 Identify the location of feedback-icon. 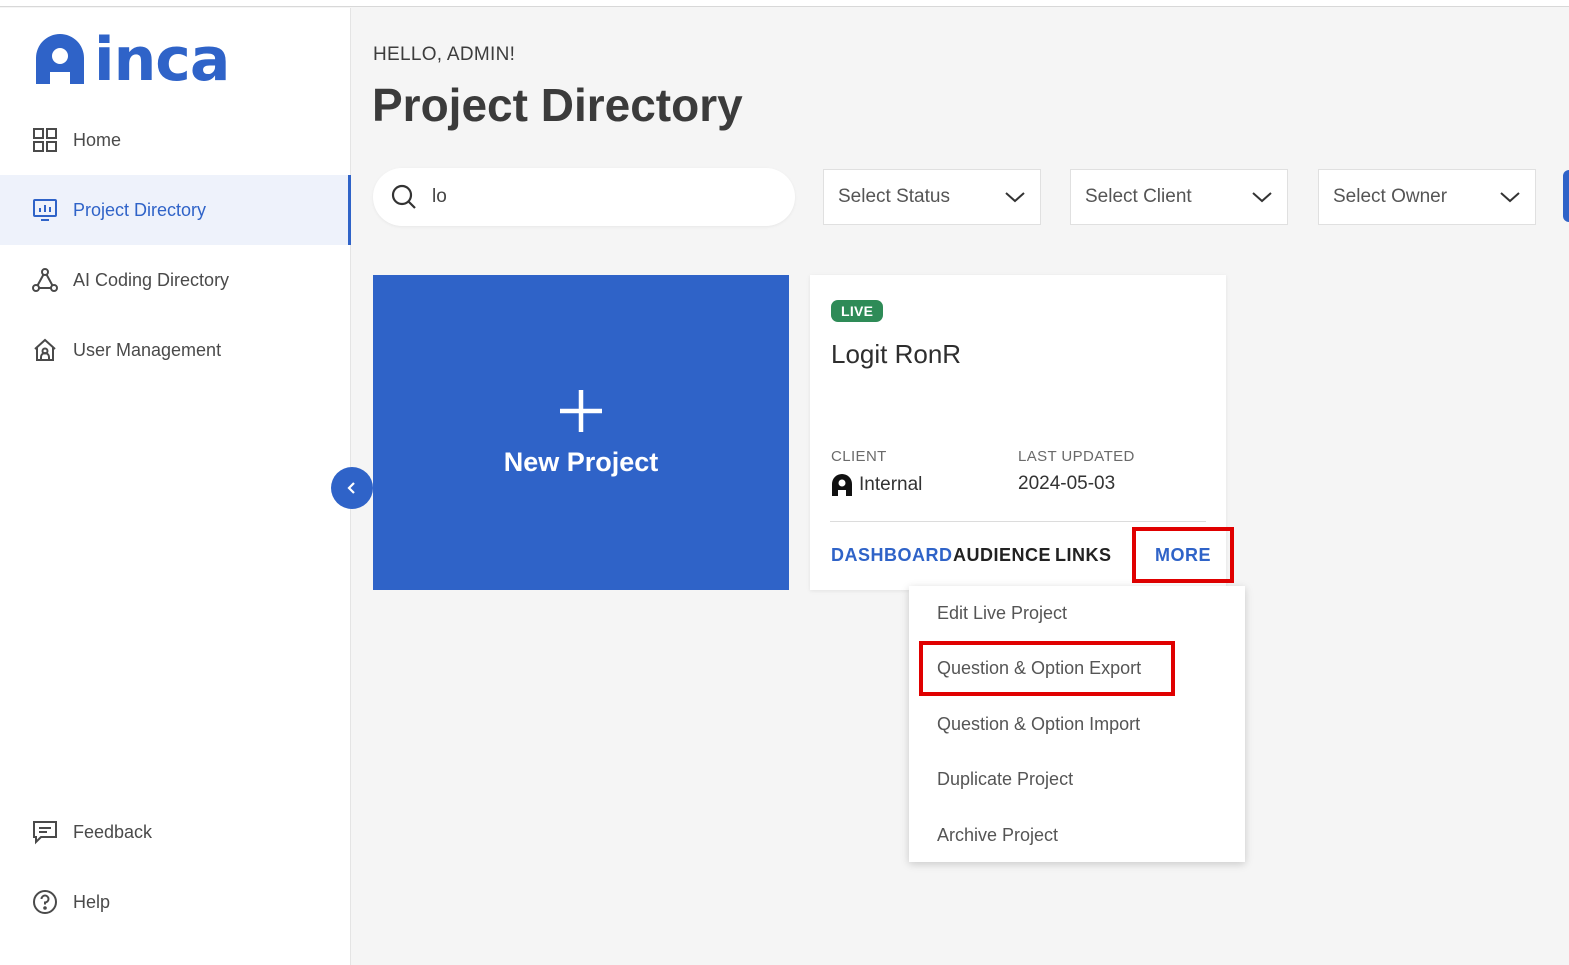
(45, 832).